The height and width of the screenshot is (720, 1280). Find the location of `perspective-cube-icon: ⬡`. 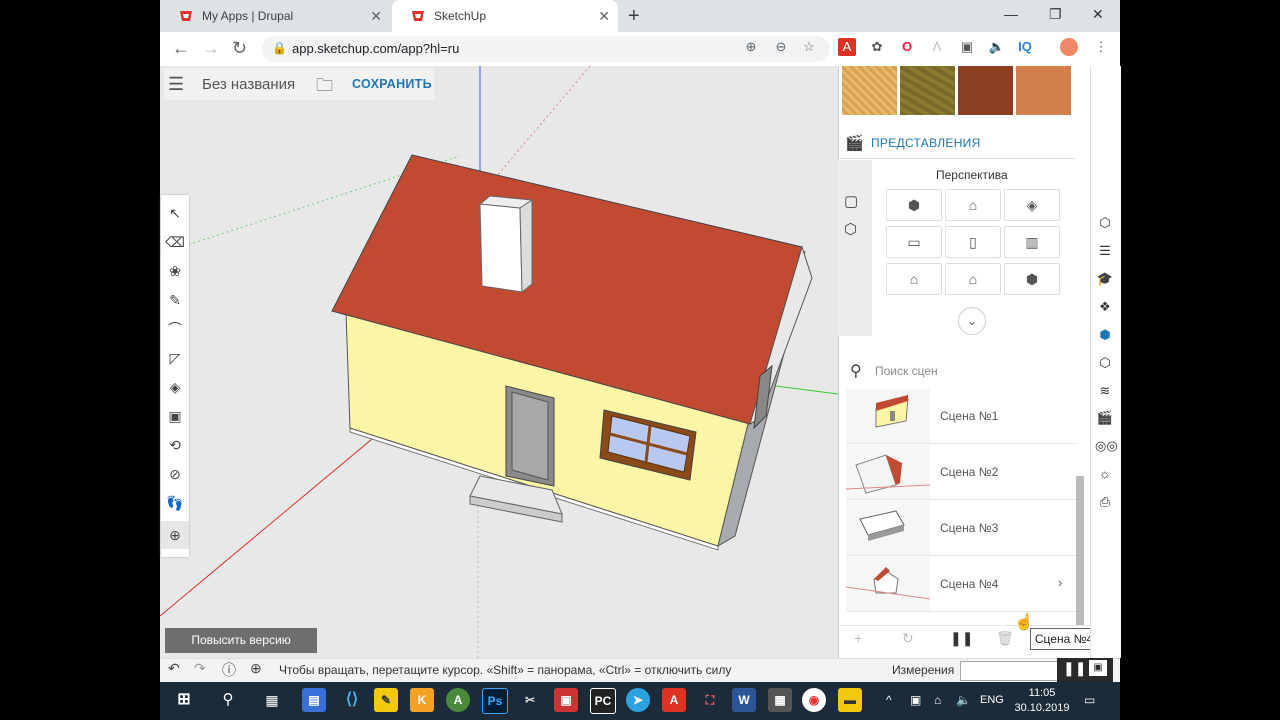

perspective-cube-icon: ⬡ is located at coordinates (850, 229).